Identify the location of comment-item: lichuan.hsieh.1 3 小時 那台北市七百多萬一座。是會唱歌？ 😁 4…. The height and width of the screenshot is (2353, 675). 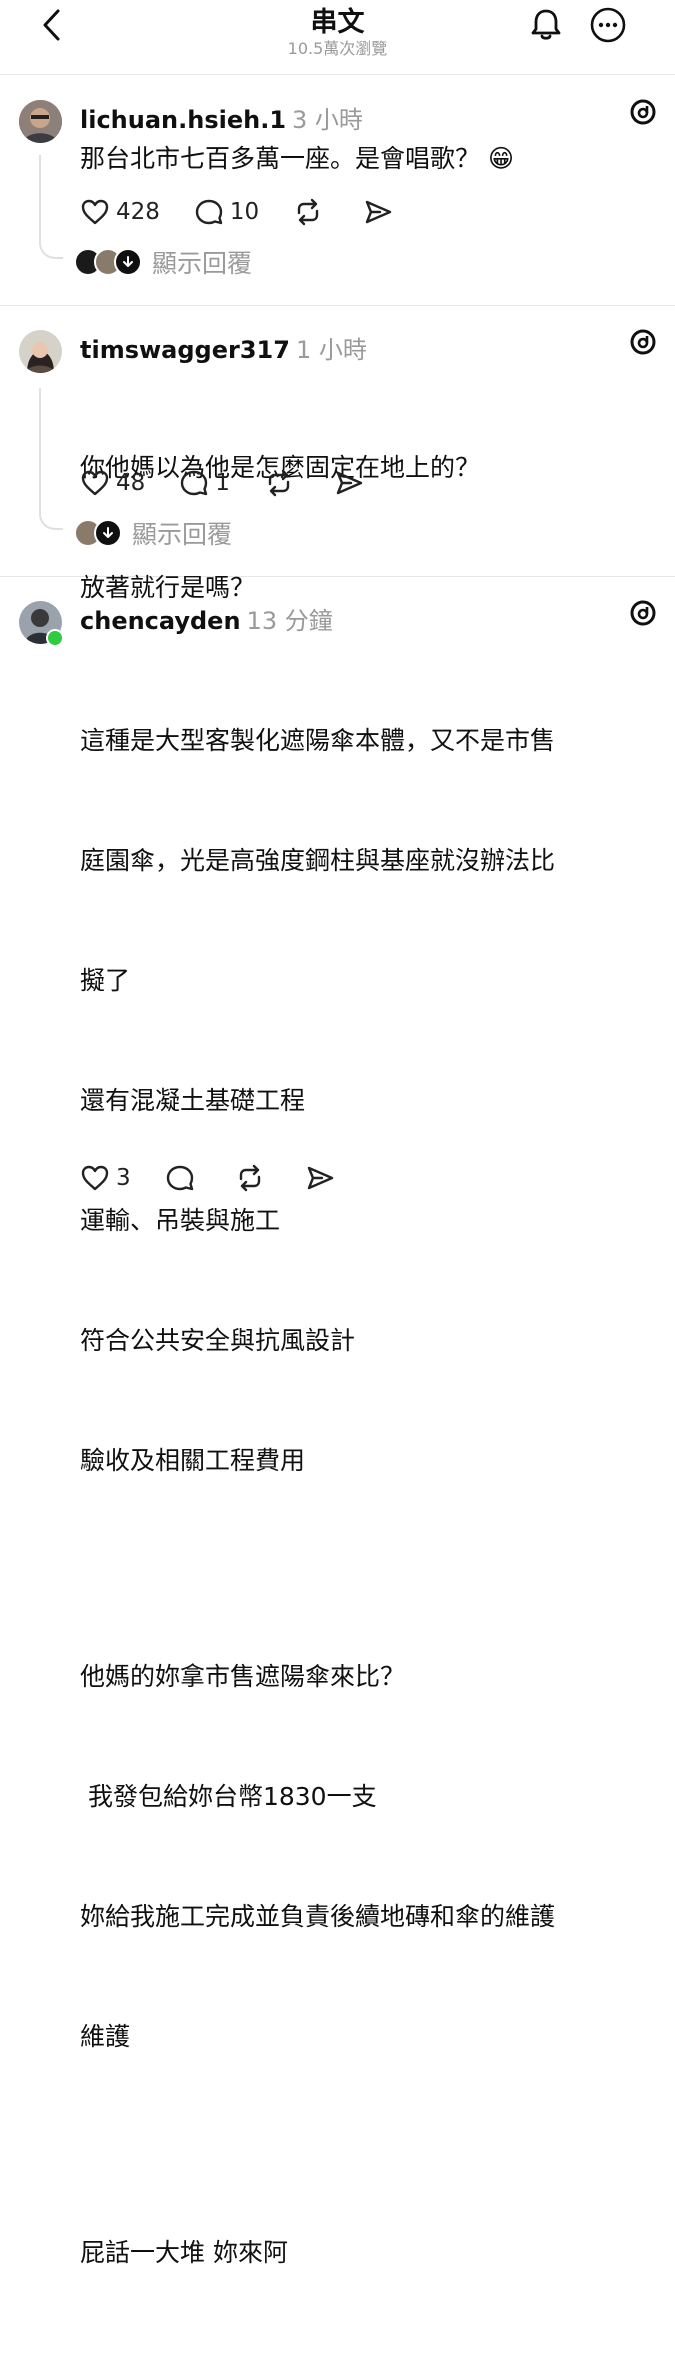
(337, 190).